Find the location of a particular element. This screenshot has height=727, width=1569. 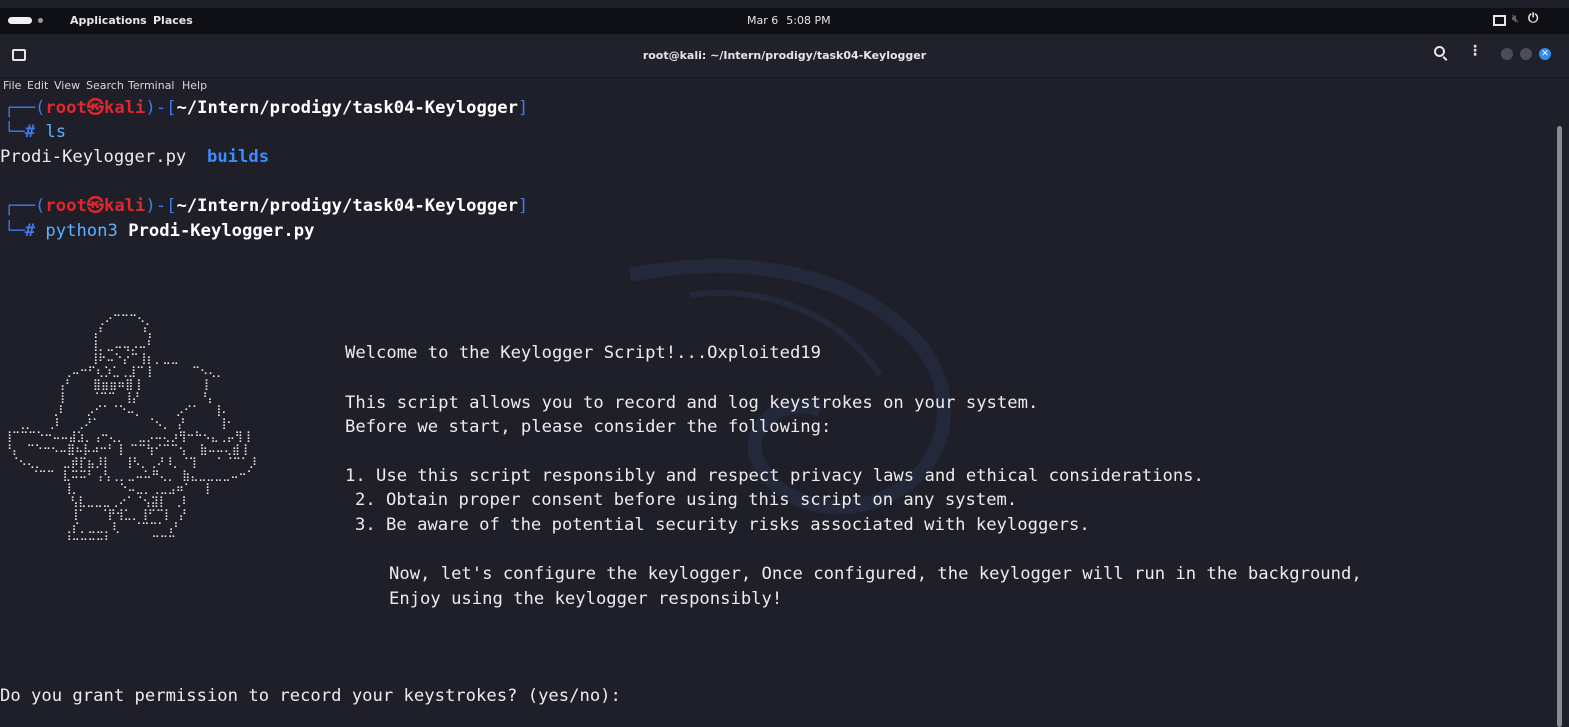

command-text: ls is located at coordinates (51, 132).